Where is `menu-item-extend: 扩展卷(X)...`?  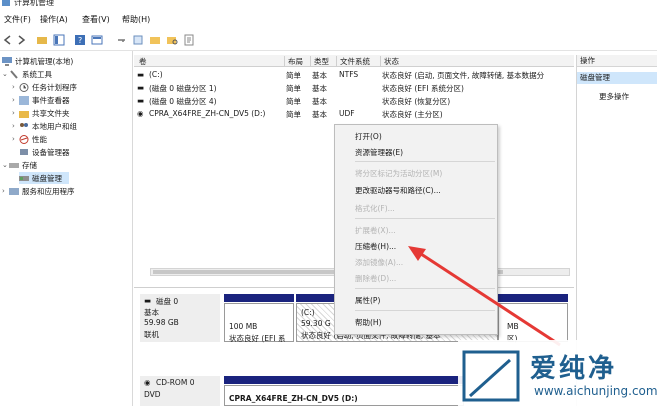 menu-item-extend: 扩展卷(X)... is located at coordinates (375, 230).